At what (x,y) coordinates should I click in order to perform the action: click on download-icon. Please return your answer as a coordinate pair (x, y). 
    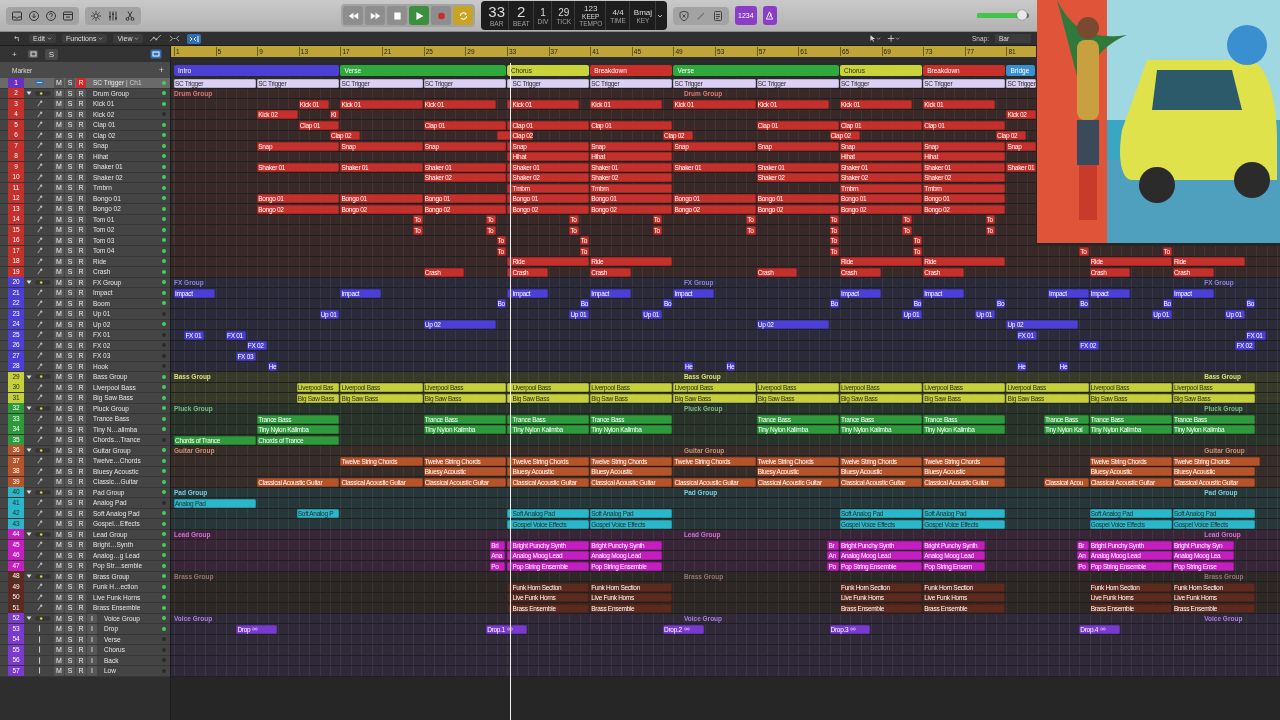
    Looking at the image, I should click on (34, 15).